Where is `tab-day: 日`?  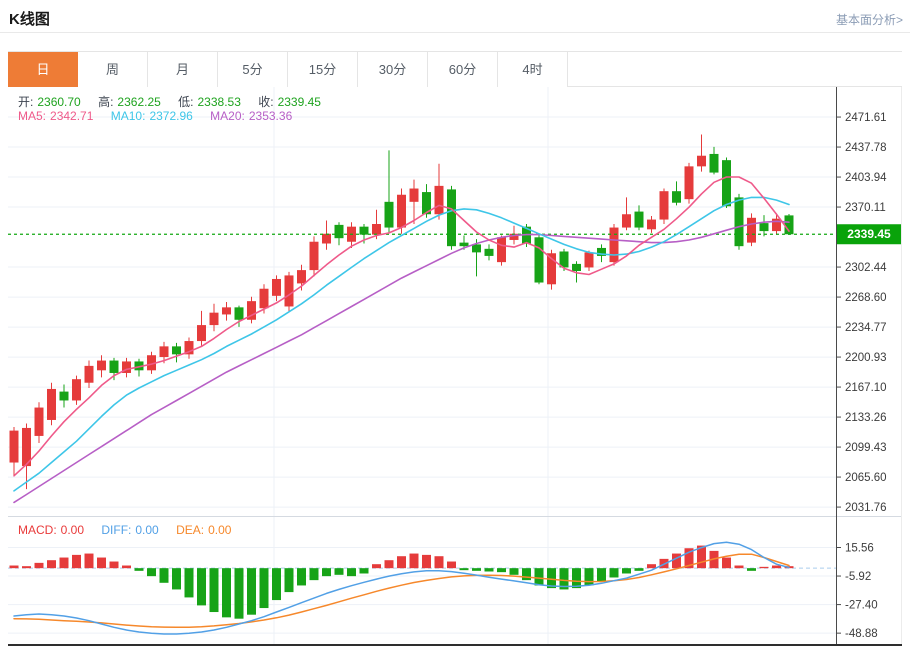
tab-day: 日 is located at coordinates (43, 69).